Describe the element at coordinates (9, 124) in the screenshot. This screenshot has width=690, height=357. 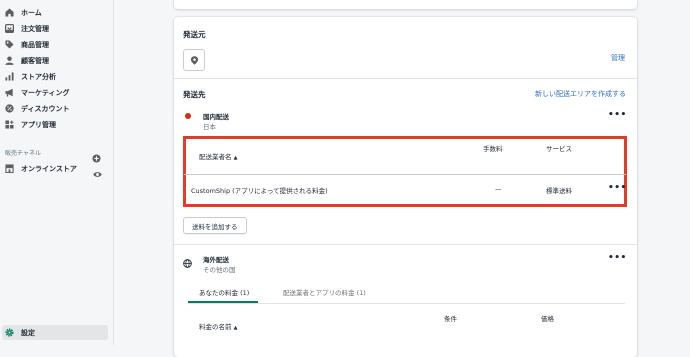
I see `apps-icon` at that location.